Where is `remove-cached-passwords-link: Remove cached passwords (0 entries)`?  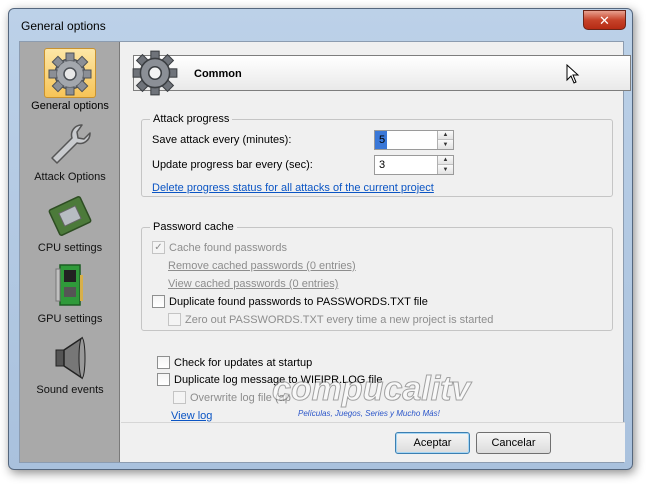
remove-cached-passwords-link: Remove cached passwords (0 entries) is located at coordinates (262, 266).